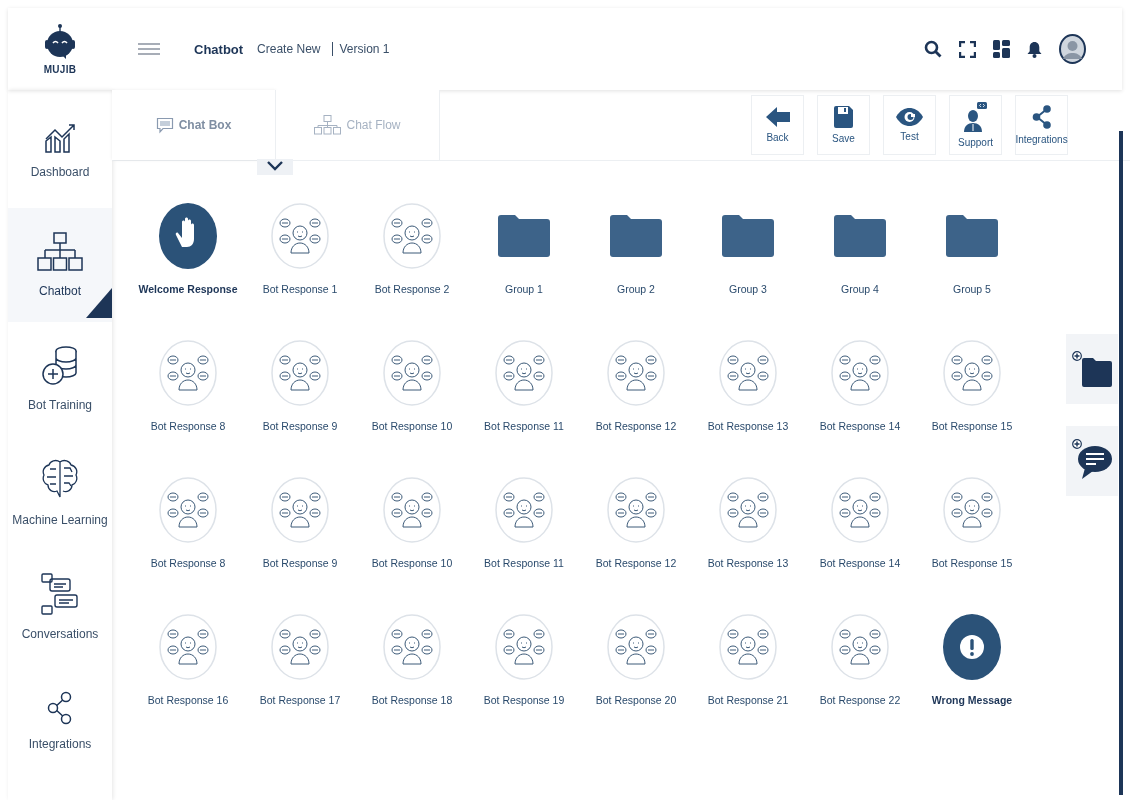  What do you see at coordinates (860, 682) in the screenshot?
I see `response-node: Bot Response 22` at bounding box center [860, 682].